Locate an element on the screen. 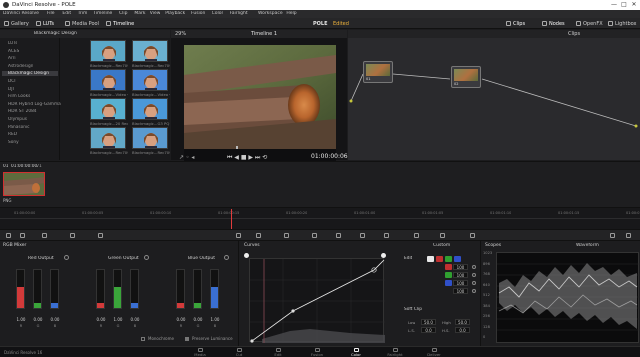 The width and height of the screenshot is (640, 357). ls-input: 0.0 is located at coordinates (428, 330).